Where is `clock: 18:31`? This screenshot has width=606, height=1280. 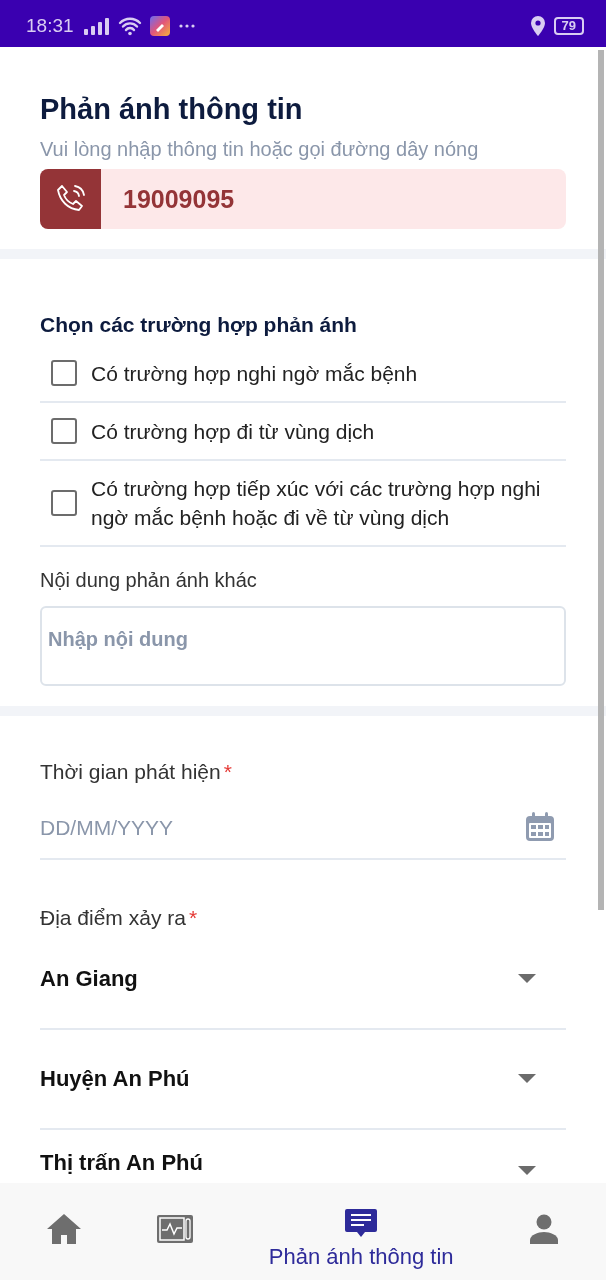 clock: 18:31 is located at coordinates (50, 25).